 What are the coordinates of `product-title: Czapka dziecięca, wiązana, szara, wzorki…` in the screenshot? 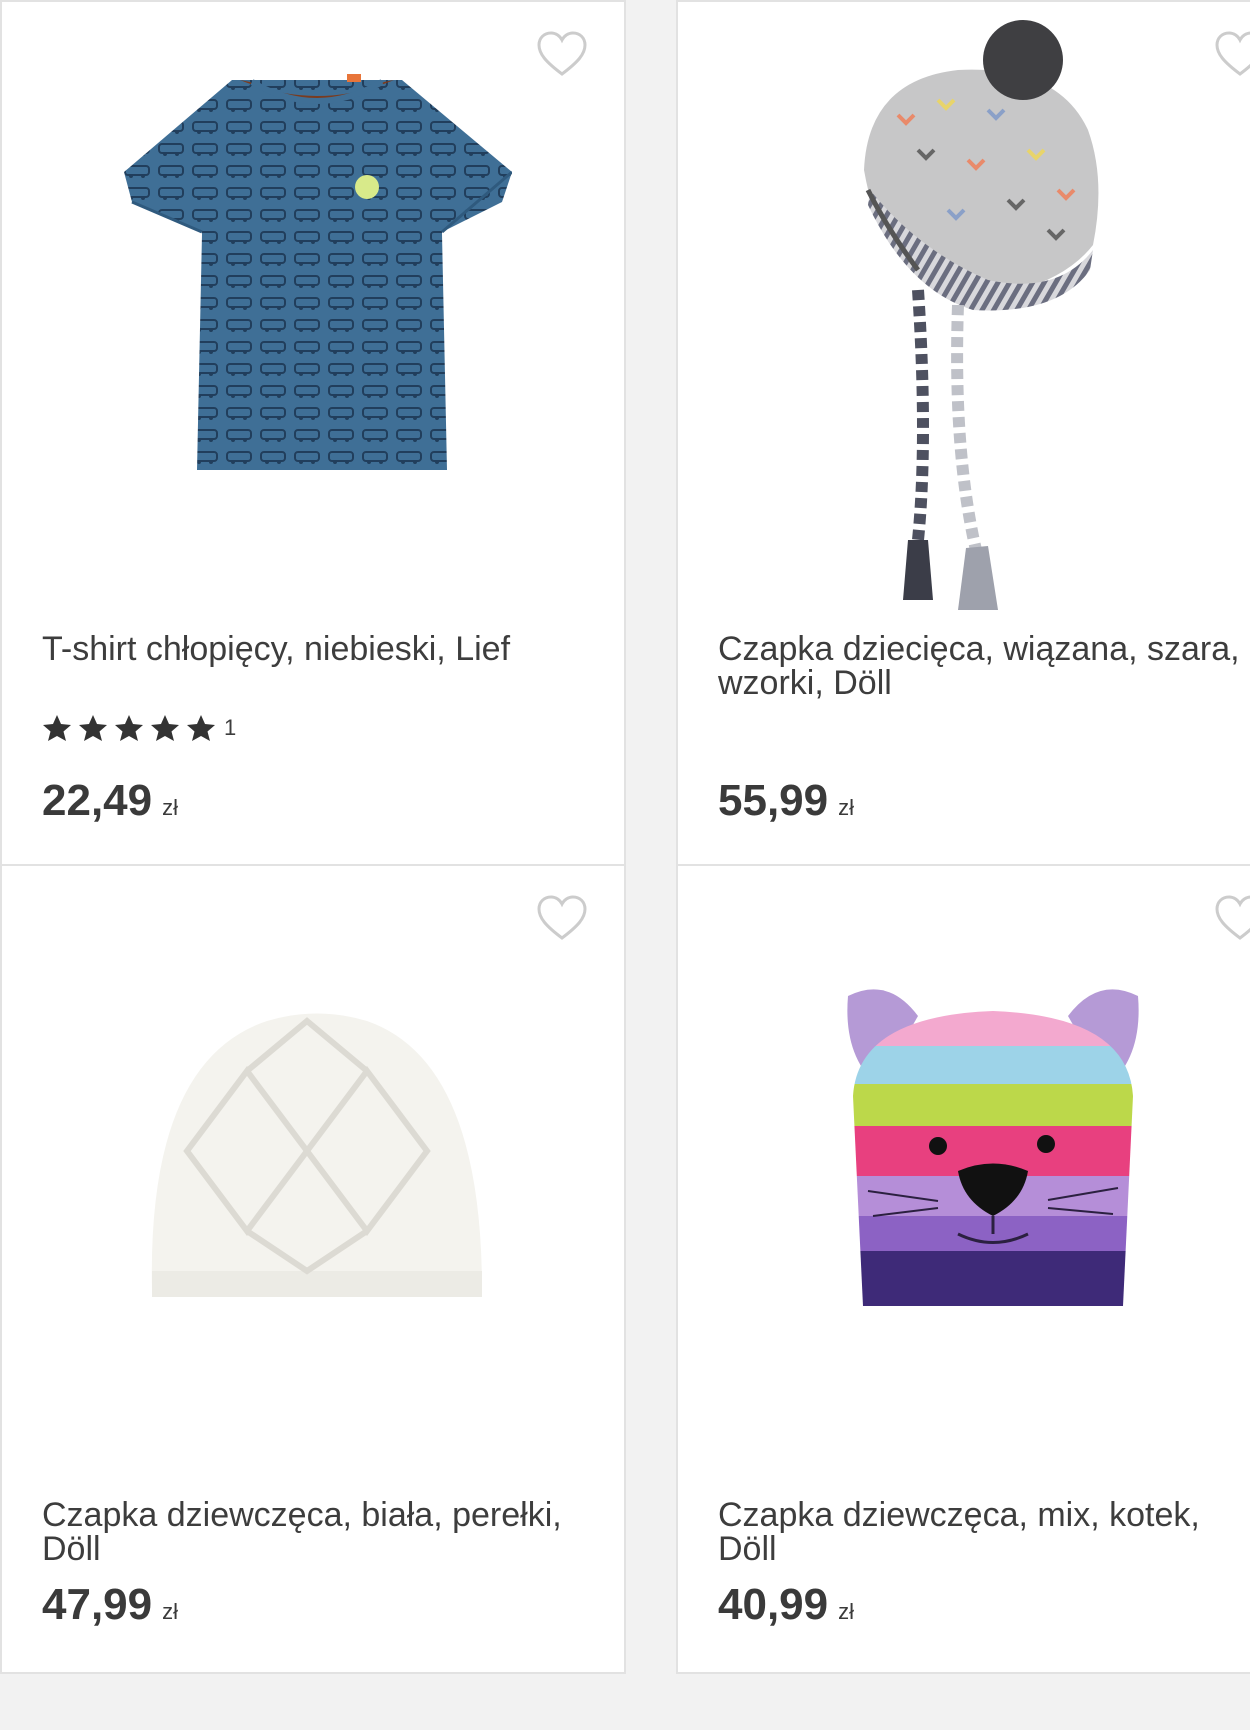 It's located at (984, 666).